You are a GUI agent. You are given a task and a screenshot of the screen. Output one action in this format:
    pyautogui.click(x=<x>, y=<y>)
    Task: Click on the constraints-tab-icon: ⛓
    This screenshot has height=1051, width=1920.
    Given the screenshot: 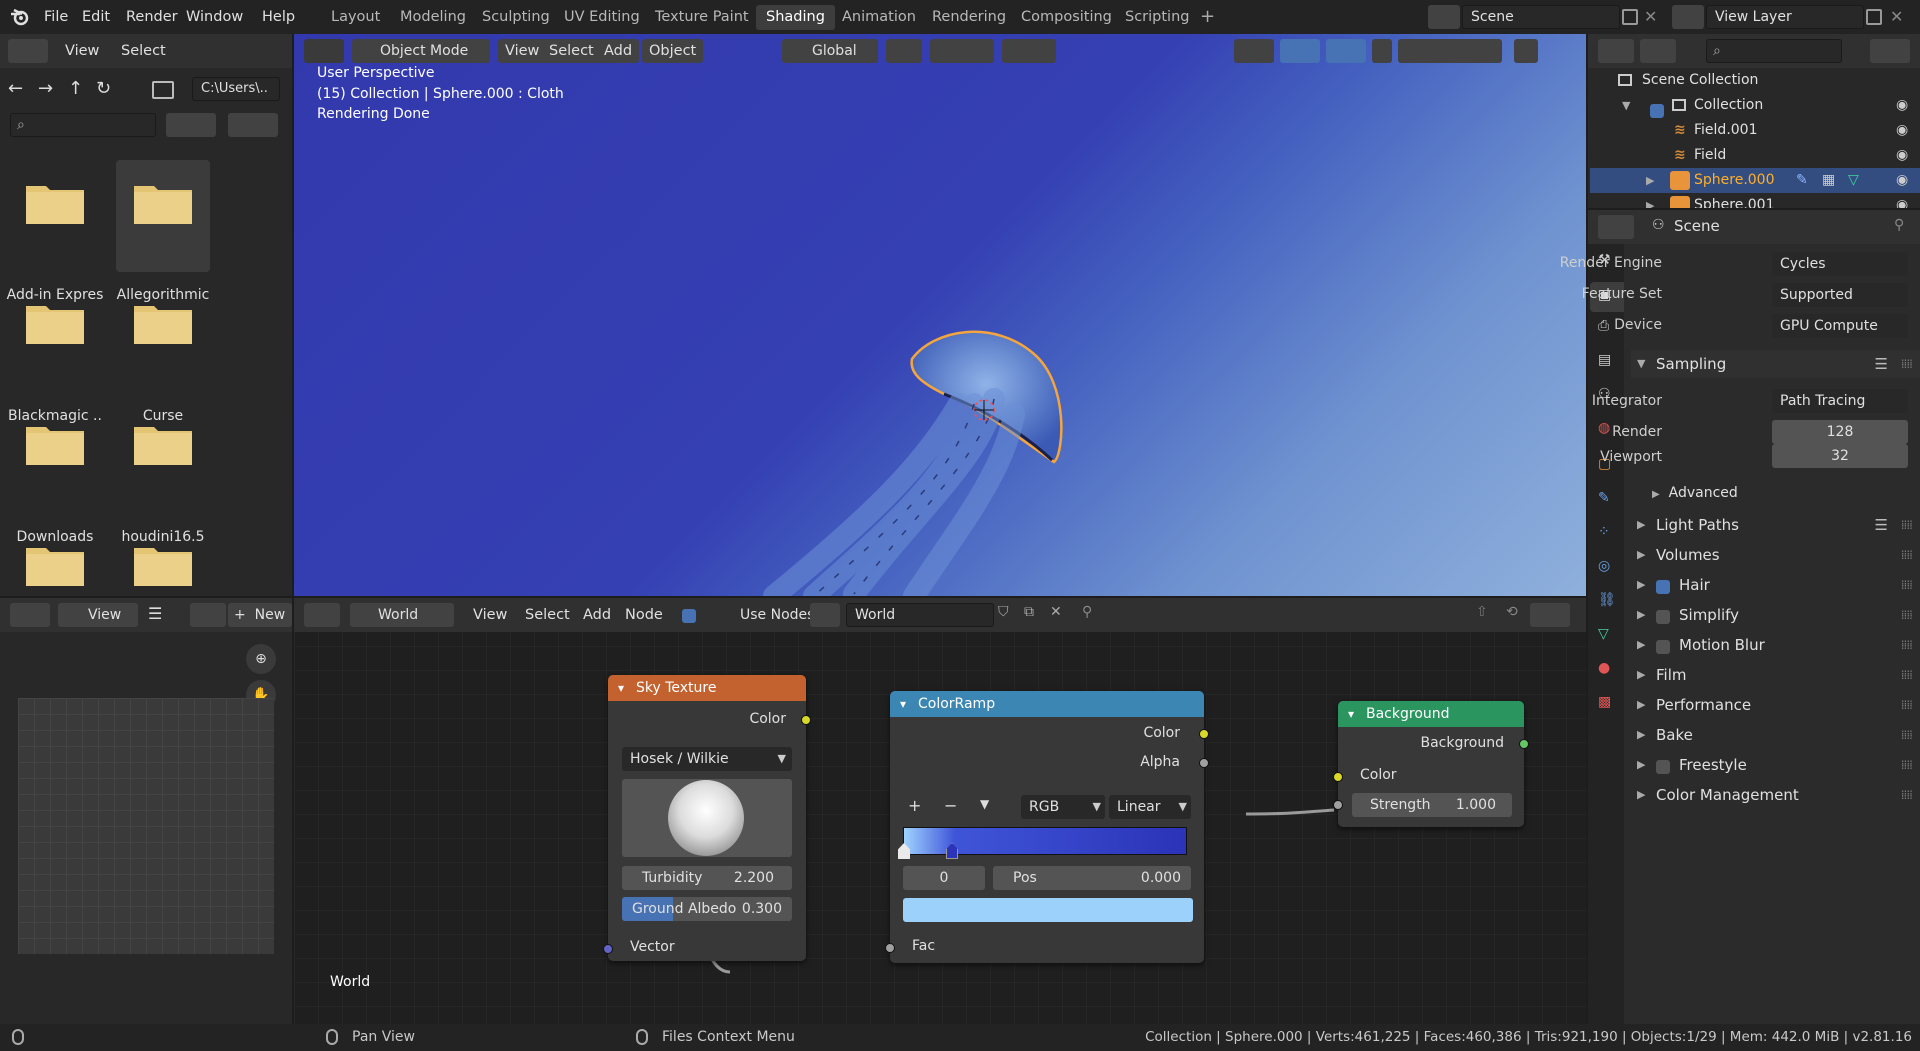 What is the action you would take?
    pyautogui.click(x=1607, y=600)
    